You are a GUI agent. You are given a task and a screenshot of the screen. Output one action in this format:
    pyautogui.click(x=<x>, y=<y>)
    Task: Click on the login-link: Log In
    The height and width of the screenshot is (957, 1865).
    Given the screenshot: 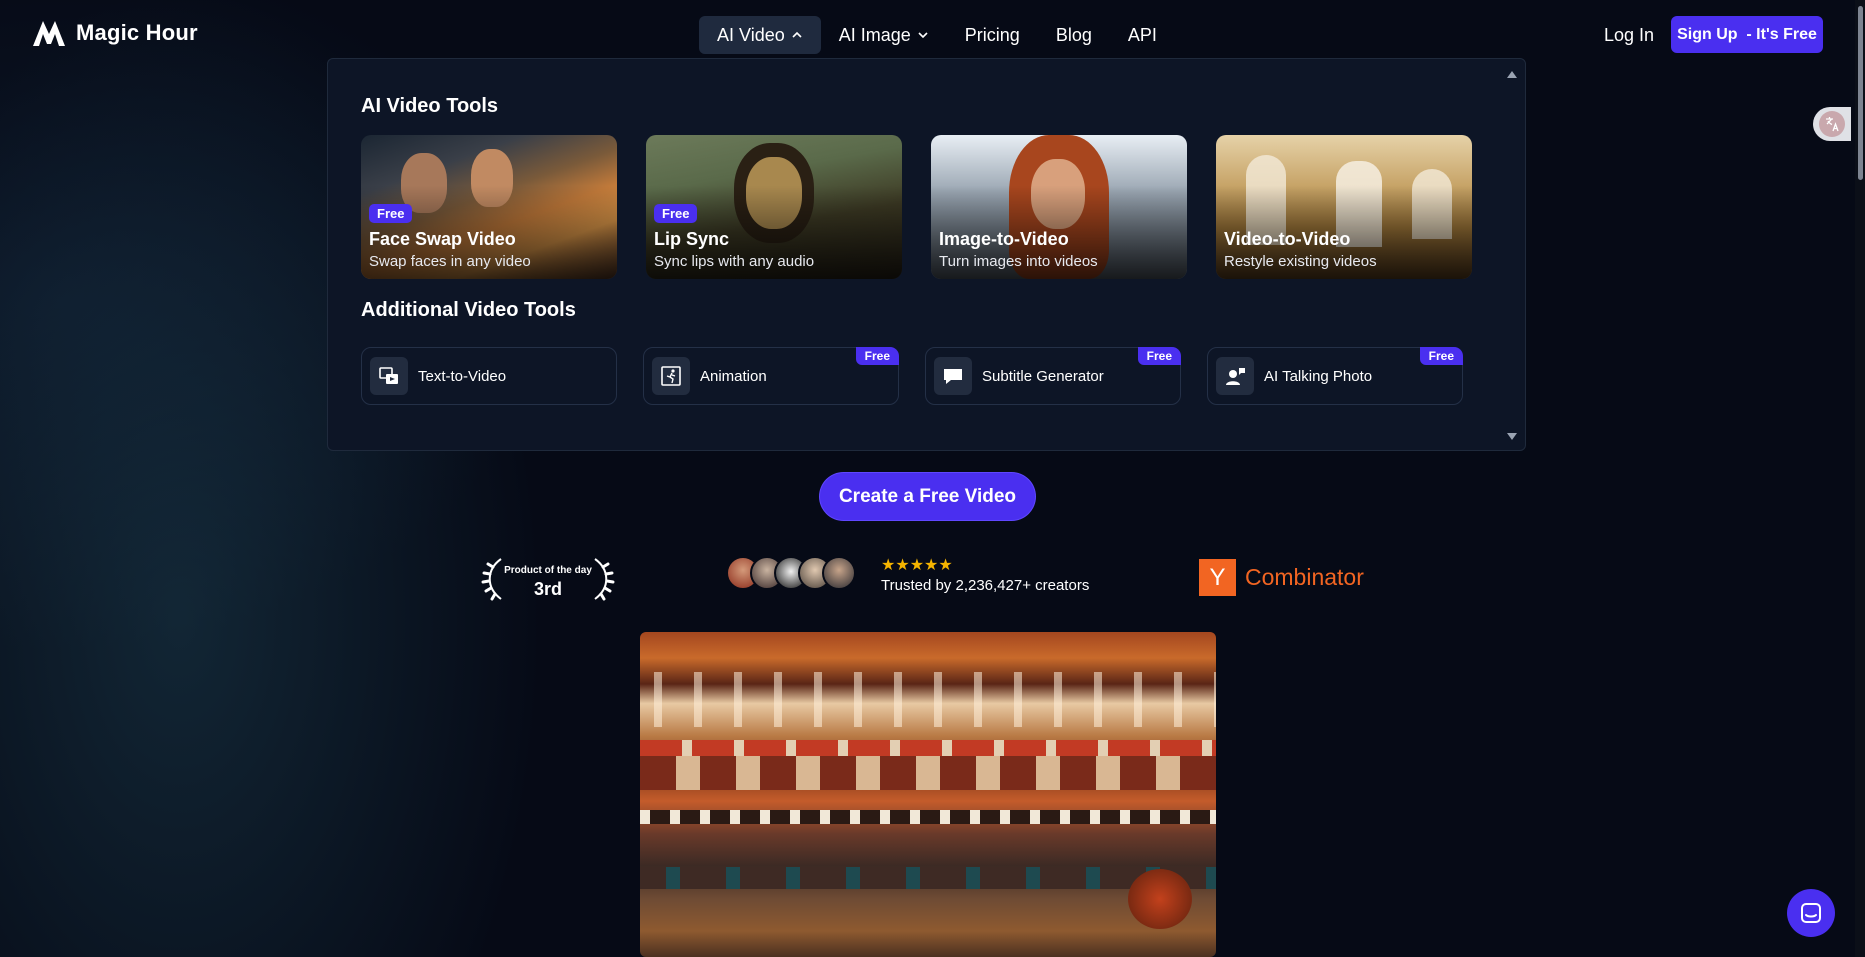 What is the action you would take?
    pyautogui.click(x=1629, y=35)
    